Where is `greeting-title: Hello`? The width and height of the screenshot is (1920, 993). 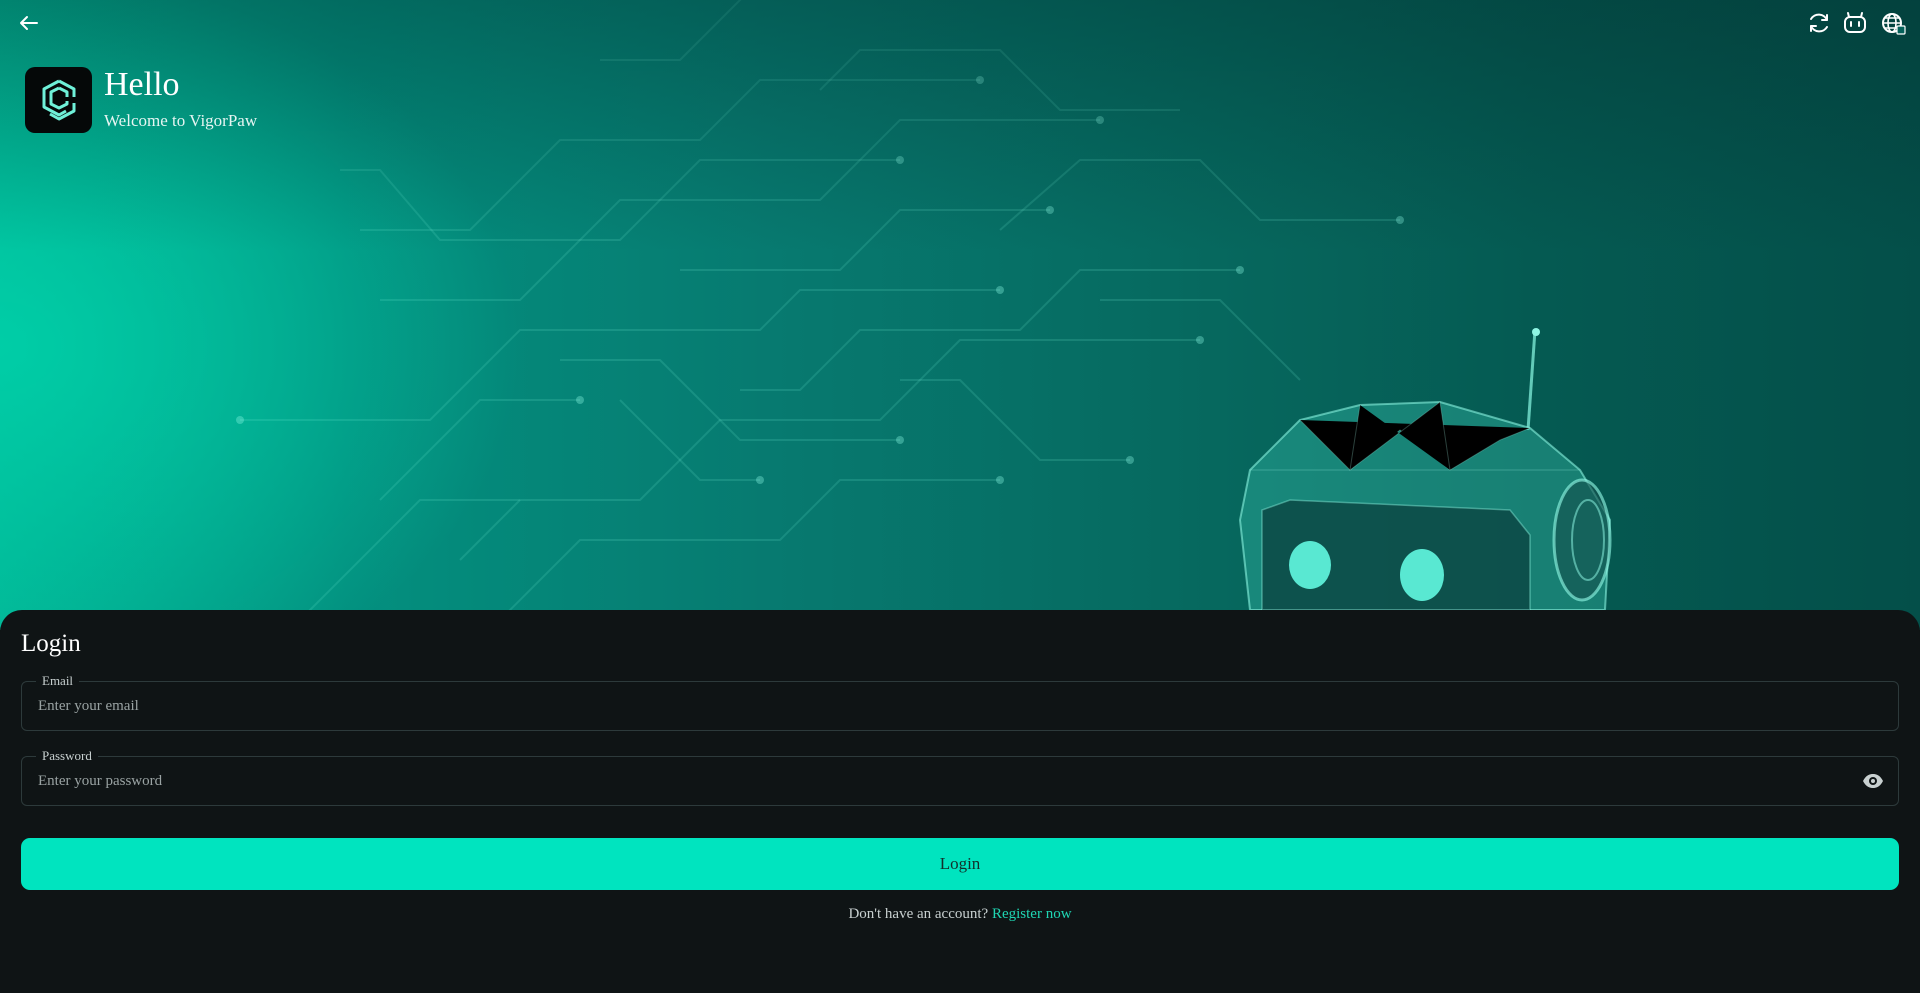 greeting-title: Hello is located at coordinates (142, 84).